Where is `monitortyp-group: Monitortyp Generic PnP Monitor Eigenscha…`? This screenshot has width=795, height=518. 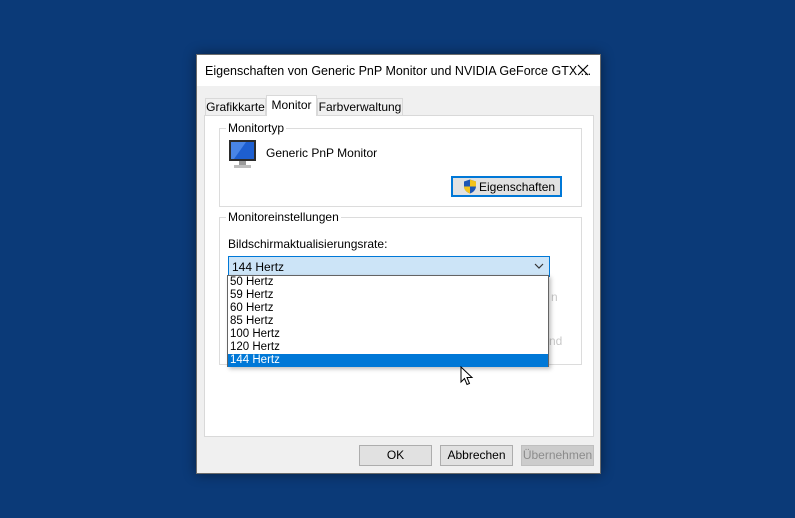
monitortyp-group: Monitortyp Generic PnP Monitor Eigenscha… is located at coordinates (400, 164).